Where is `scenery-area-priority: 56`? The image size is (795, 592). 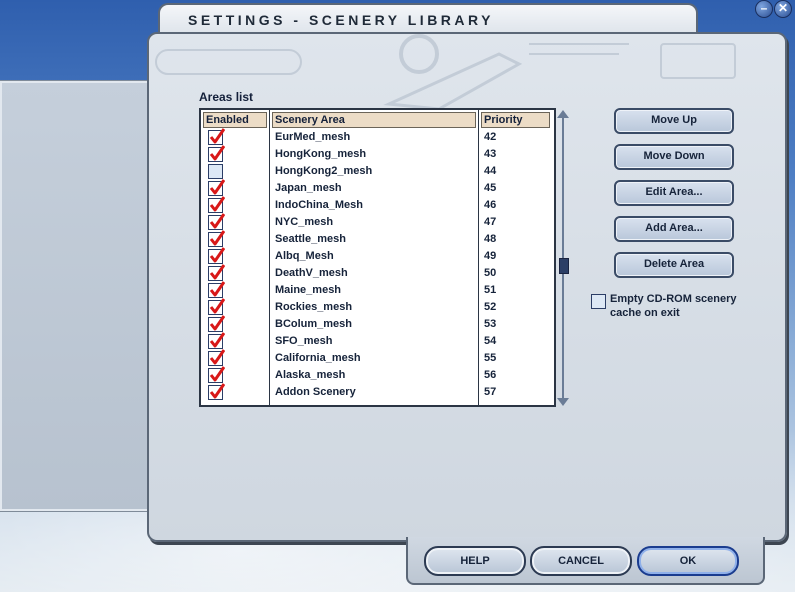 scenery-area-priority: 56 is located at coordinates (490, 375).